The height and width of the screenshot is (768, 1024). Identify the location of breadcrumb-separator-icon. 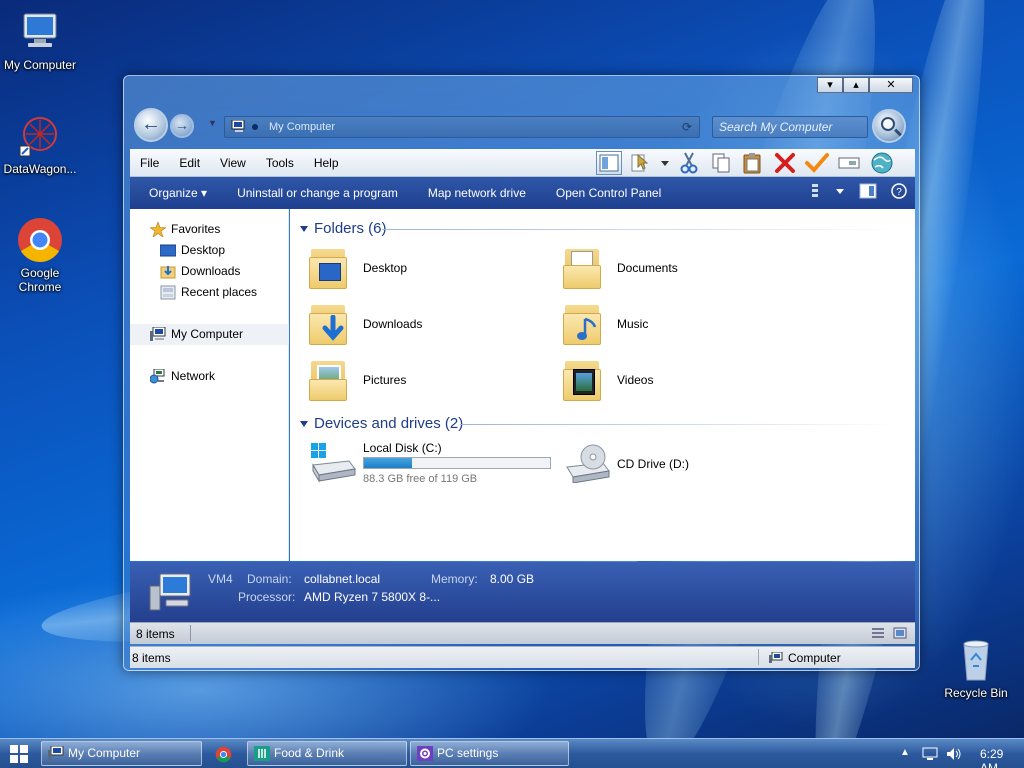
(255, 127).